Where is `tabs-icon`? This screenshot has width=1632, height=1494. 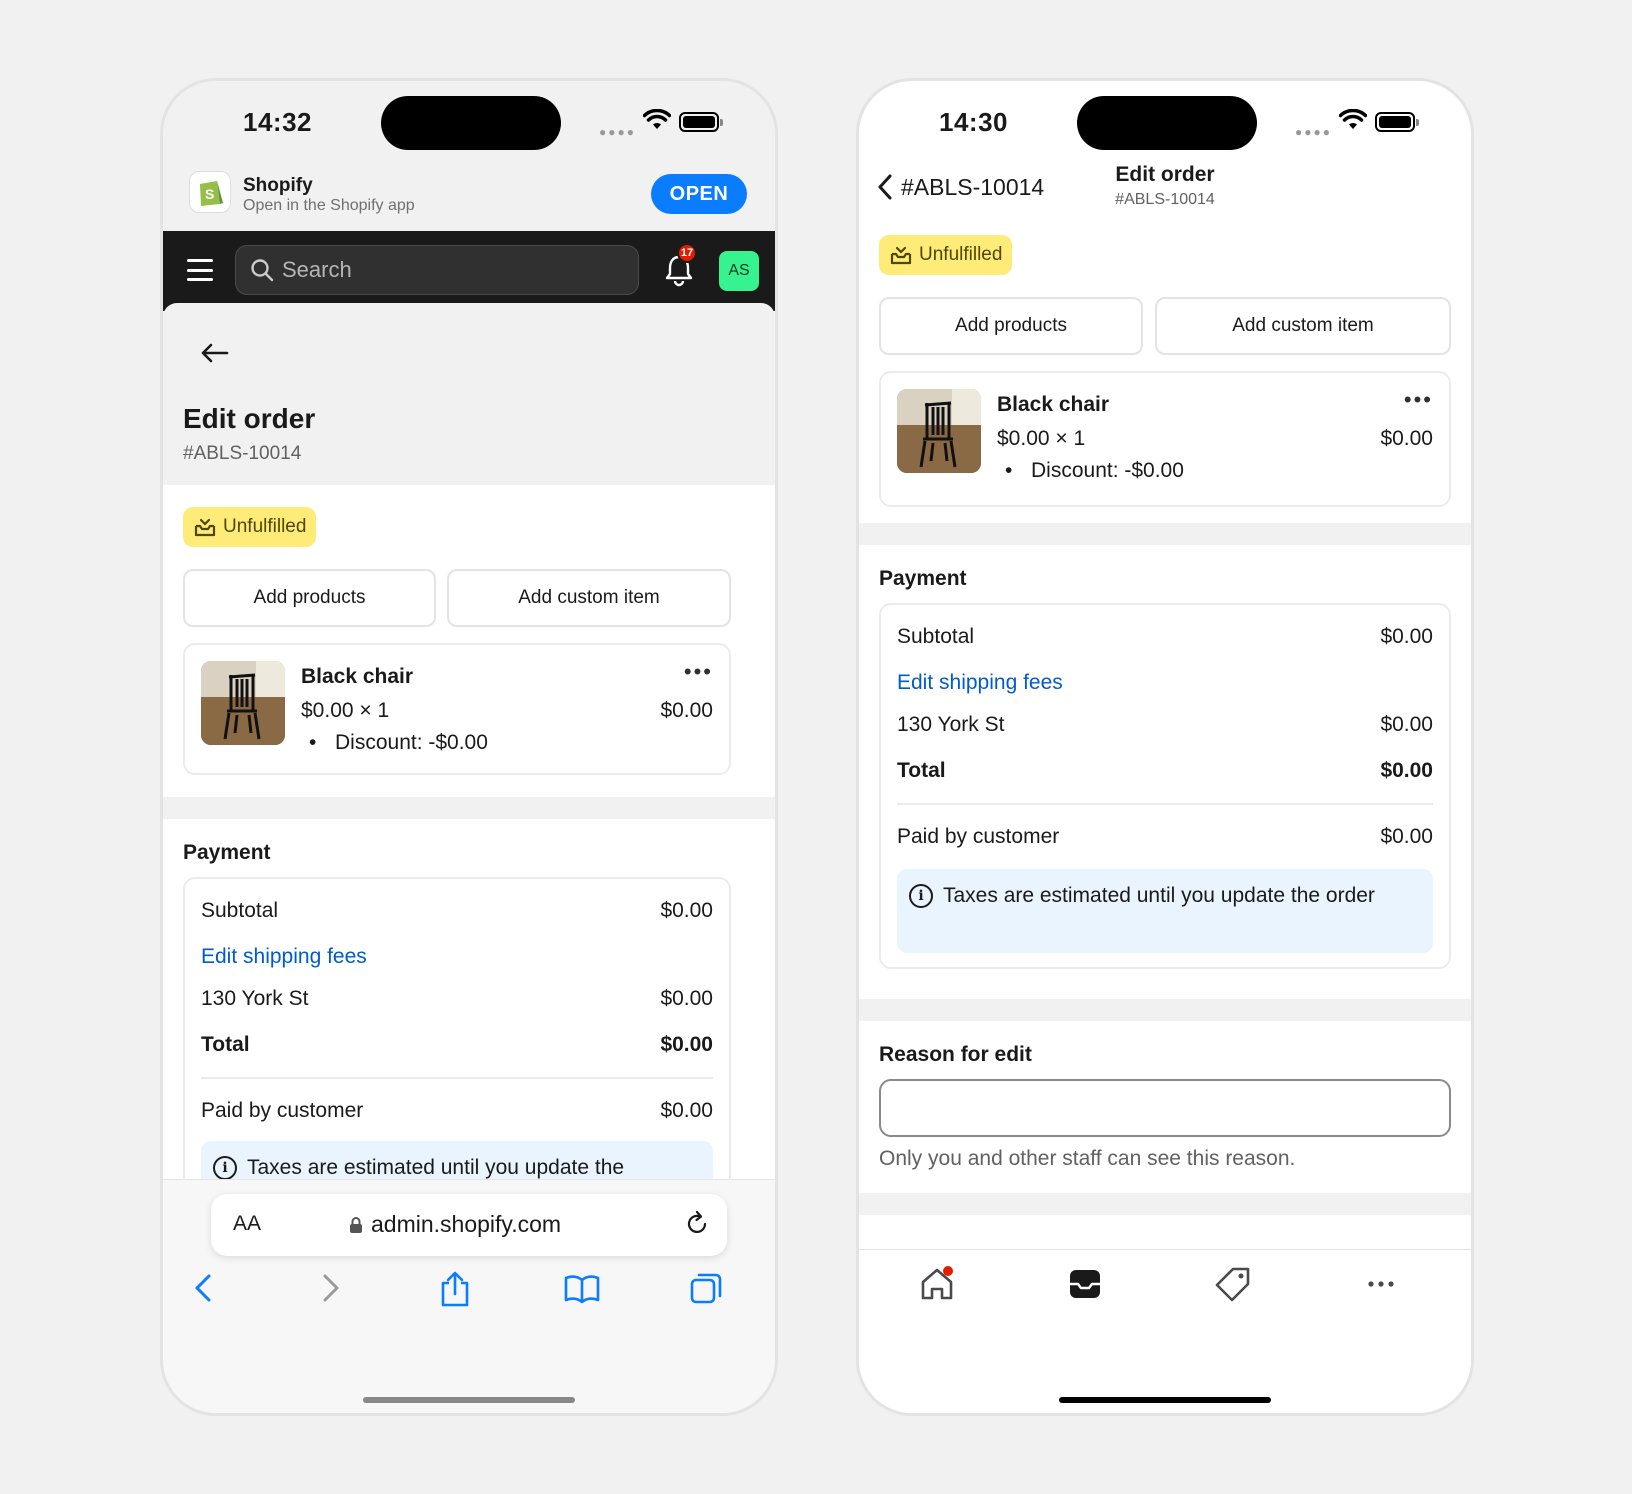
tabs-icon is located at coordinates (707, 1290).